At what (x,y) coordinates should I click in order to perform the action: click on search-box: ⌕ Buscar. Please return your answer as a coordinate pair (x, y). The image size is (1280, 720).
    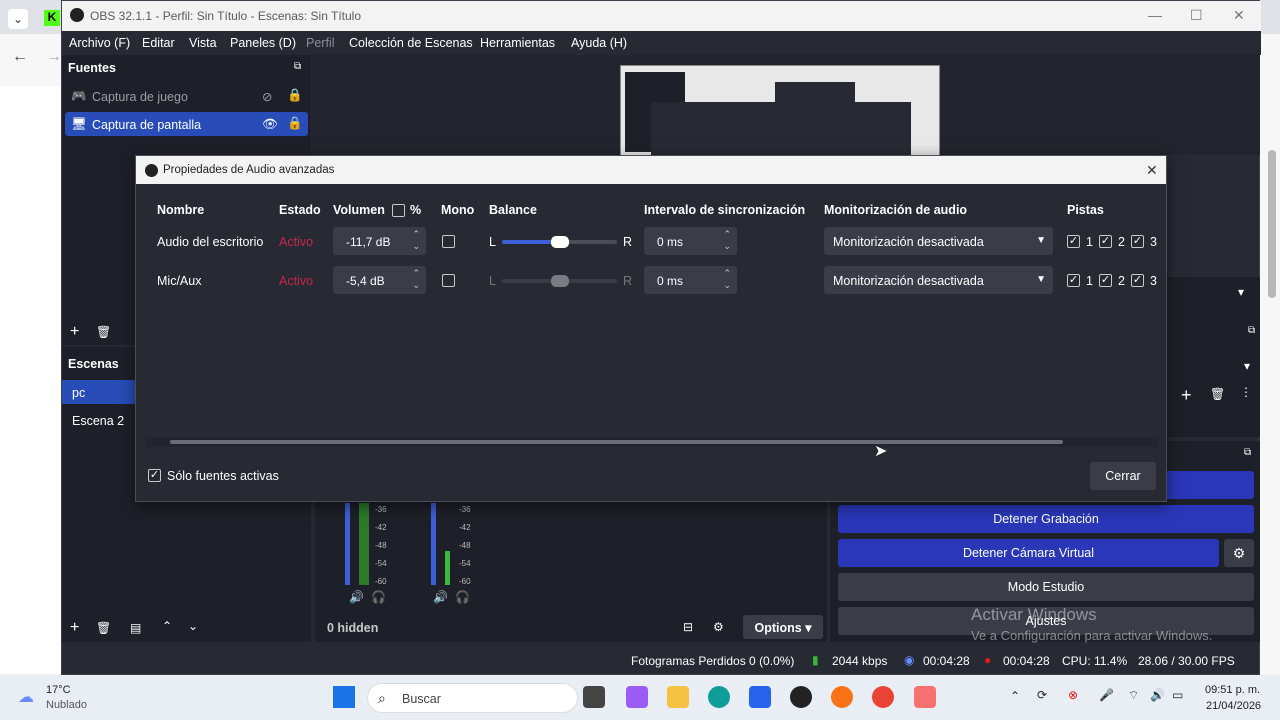
    Looking at the image, I should click on (472, 698).